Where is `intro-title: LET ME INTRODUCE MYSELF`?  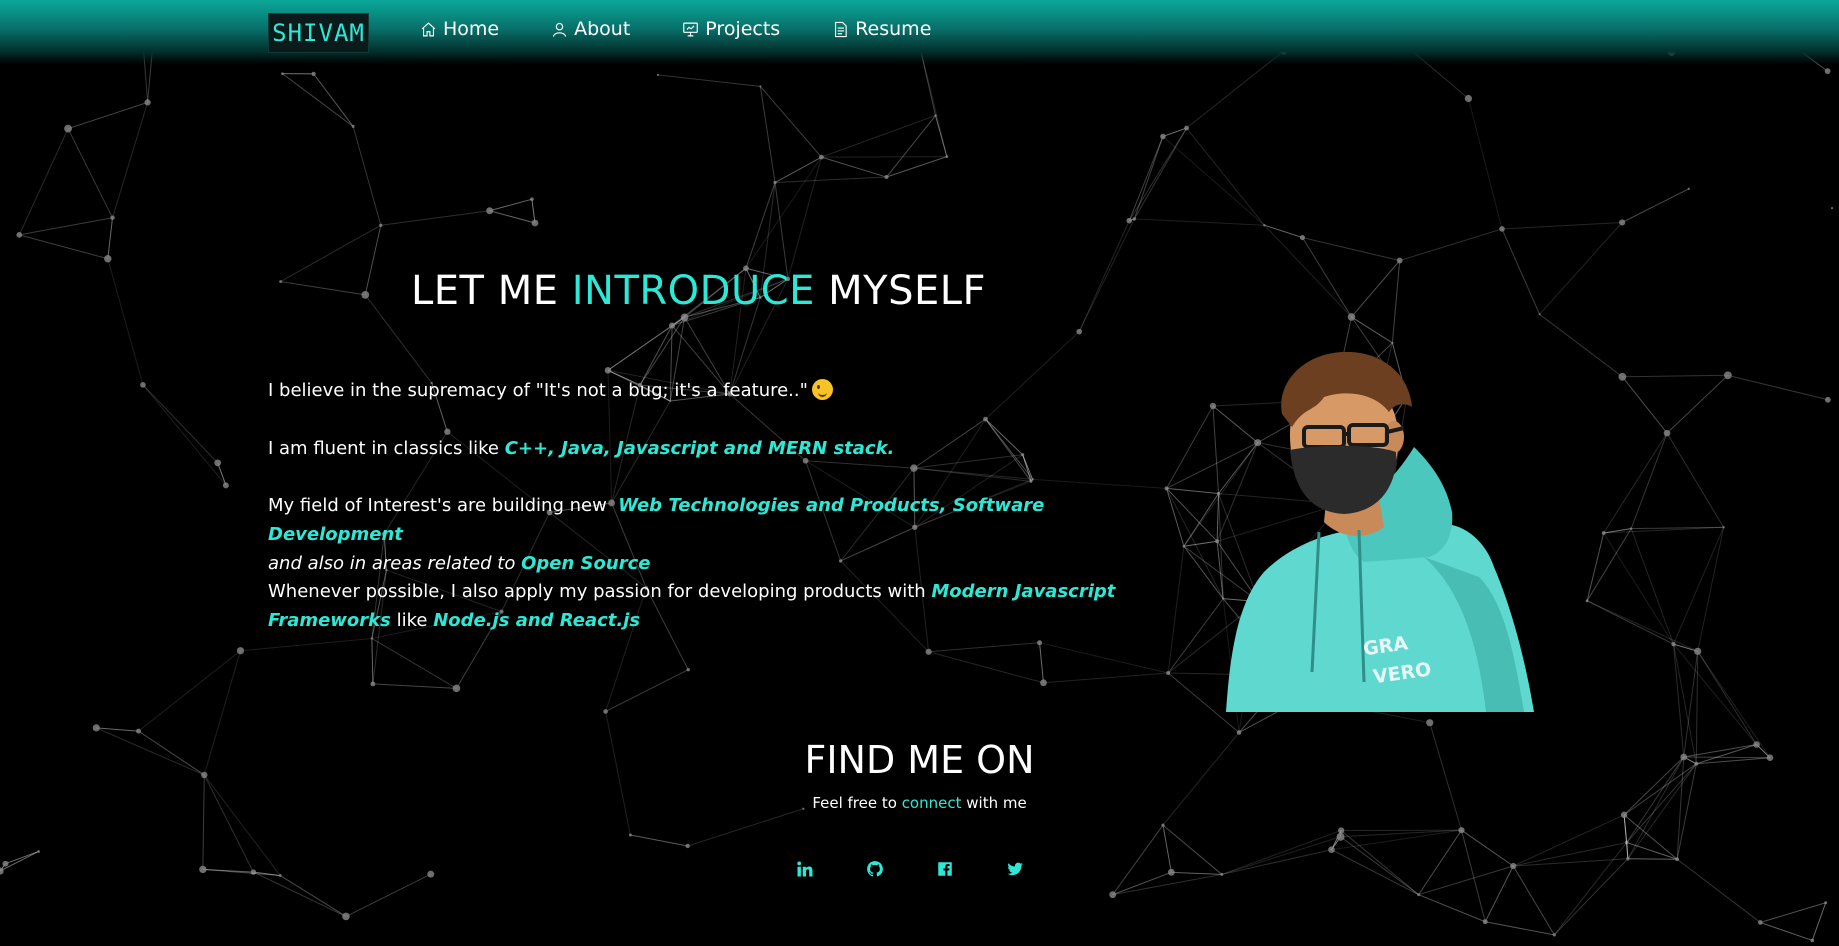 intro-title: LET ME INTRODUCE MYSELF is located at coordinates (698, 291).